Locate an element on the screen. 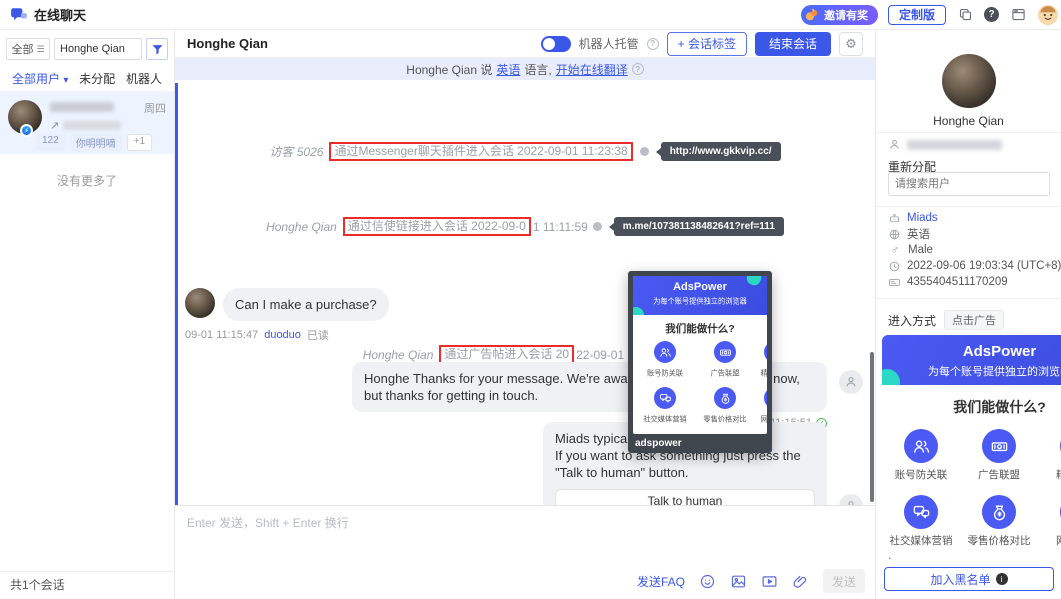  conversation-time: 周四 is located at coordinates (155, 109).